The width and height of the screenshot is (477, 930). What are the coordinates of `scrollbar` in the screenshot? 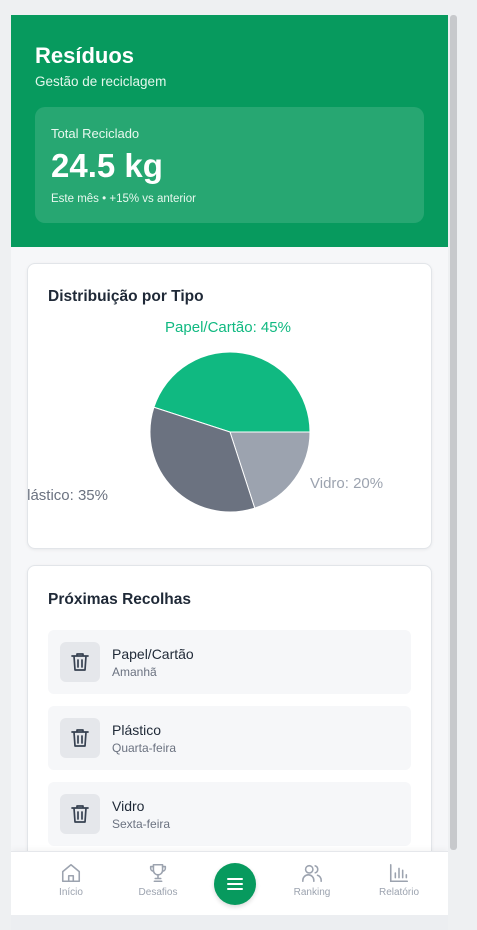 It's located at (453, 432).